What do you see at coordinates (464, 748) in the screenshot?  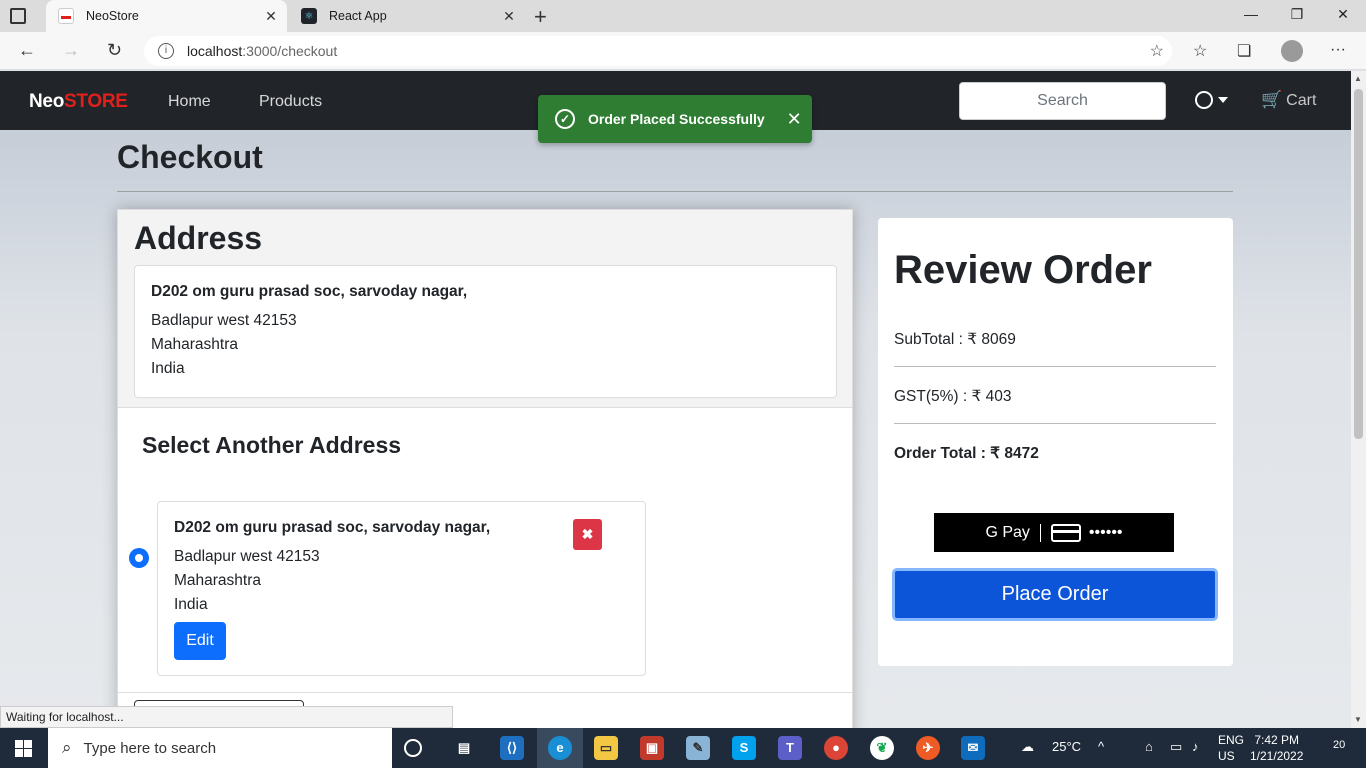 I see `task-view-icon: ▤` at bounding box center [464, 748].